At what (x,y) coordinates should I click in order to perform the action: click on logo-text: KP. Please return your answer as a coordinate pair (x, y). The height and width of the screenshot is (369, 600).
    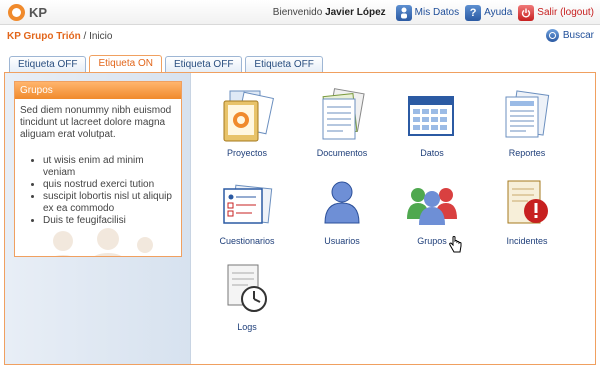
    Looking at the image, I should click on (38, 12).